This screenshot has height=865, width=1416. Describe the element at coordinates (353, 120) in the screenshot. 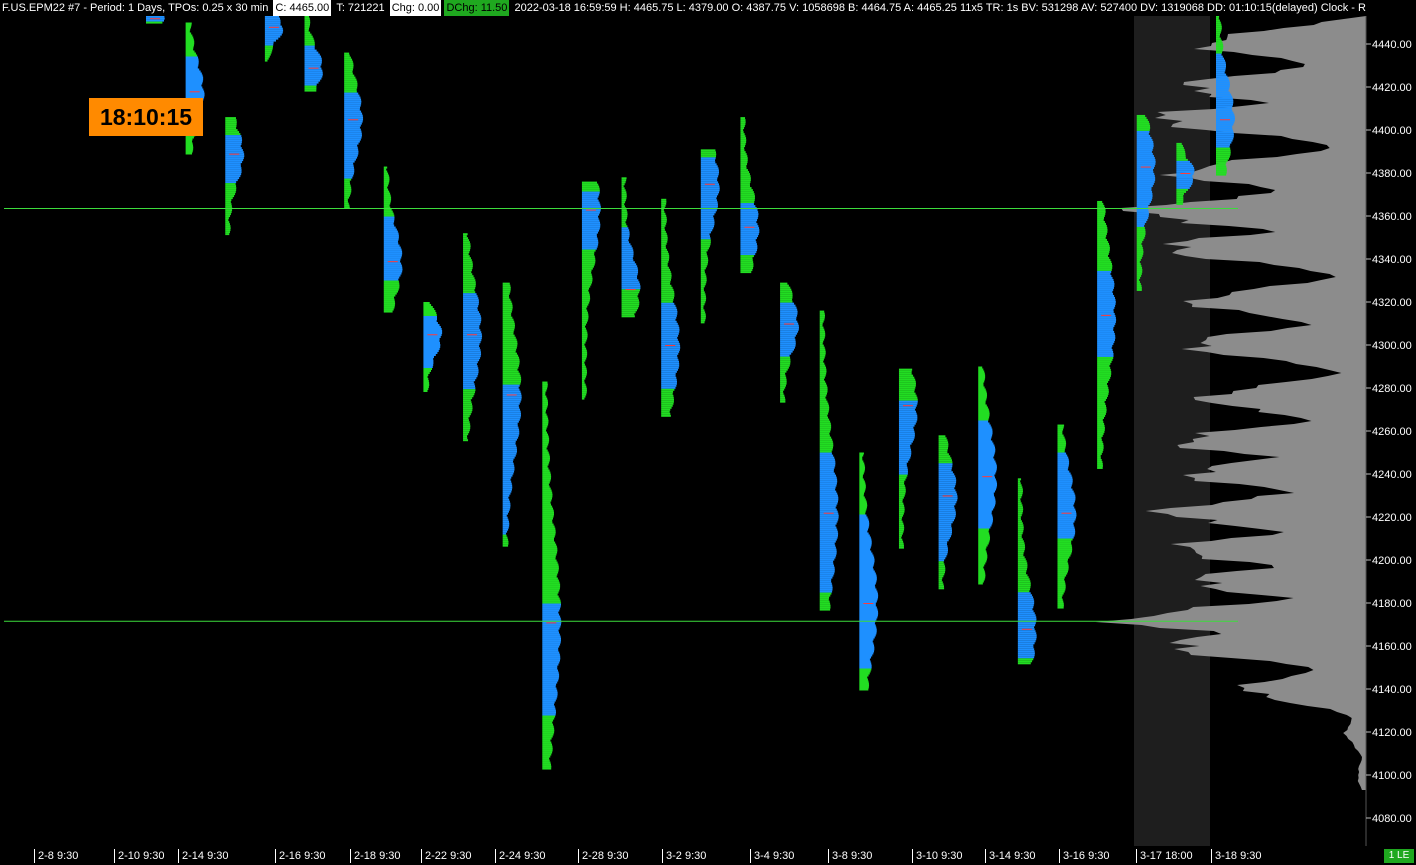

I see `tpo-poc-marker` at that location.